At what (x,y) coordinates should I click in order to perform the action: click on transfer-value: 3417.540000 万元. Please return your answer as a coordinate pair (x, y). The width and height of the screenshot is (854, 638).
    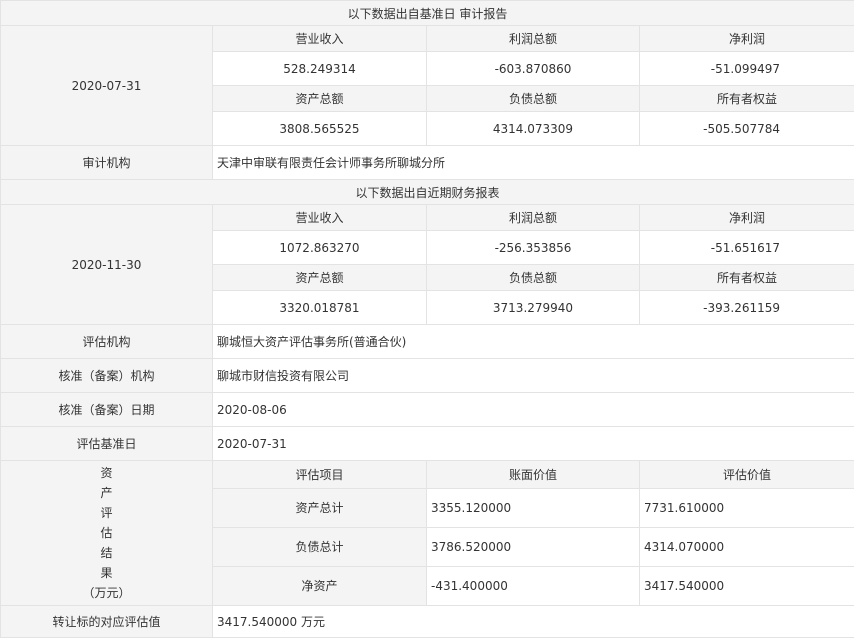
    Looking at the image, I should click on (533, 622).